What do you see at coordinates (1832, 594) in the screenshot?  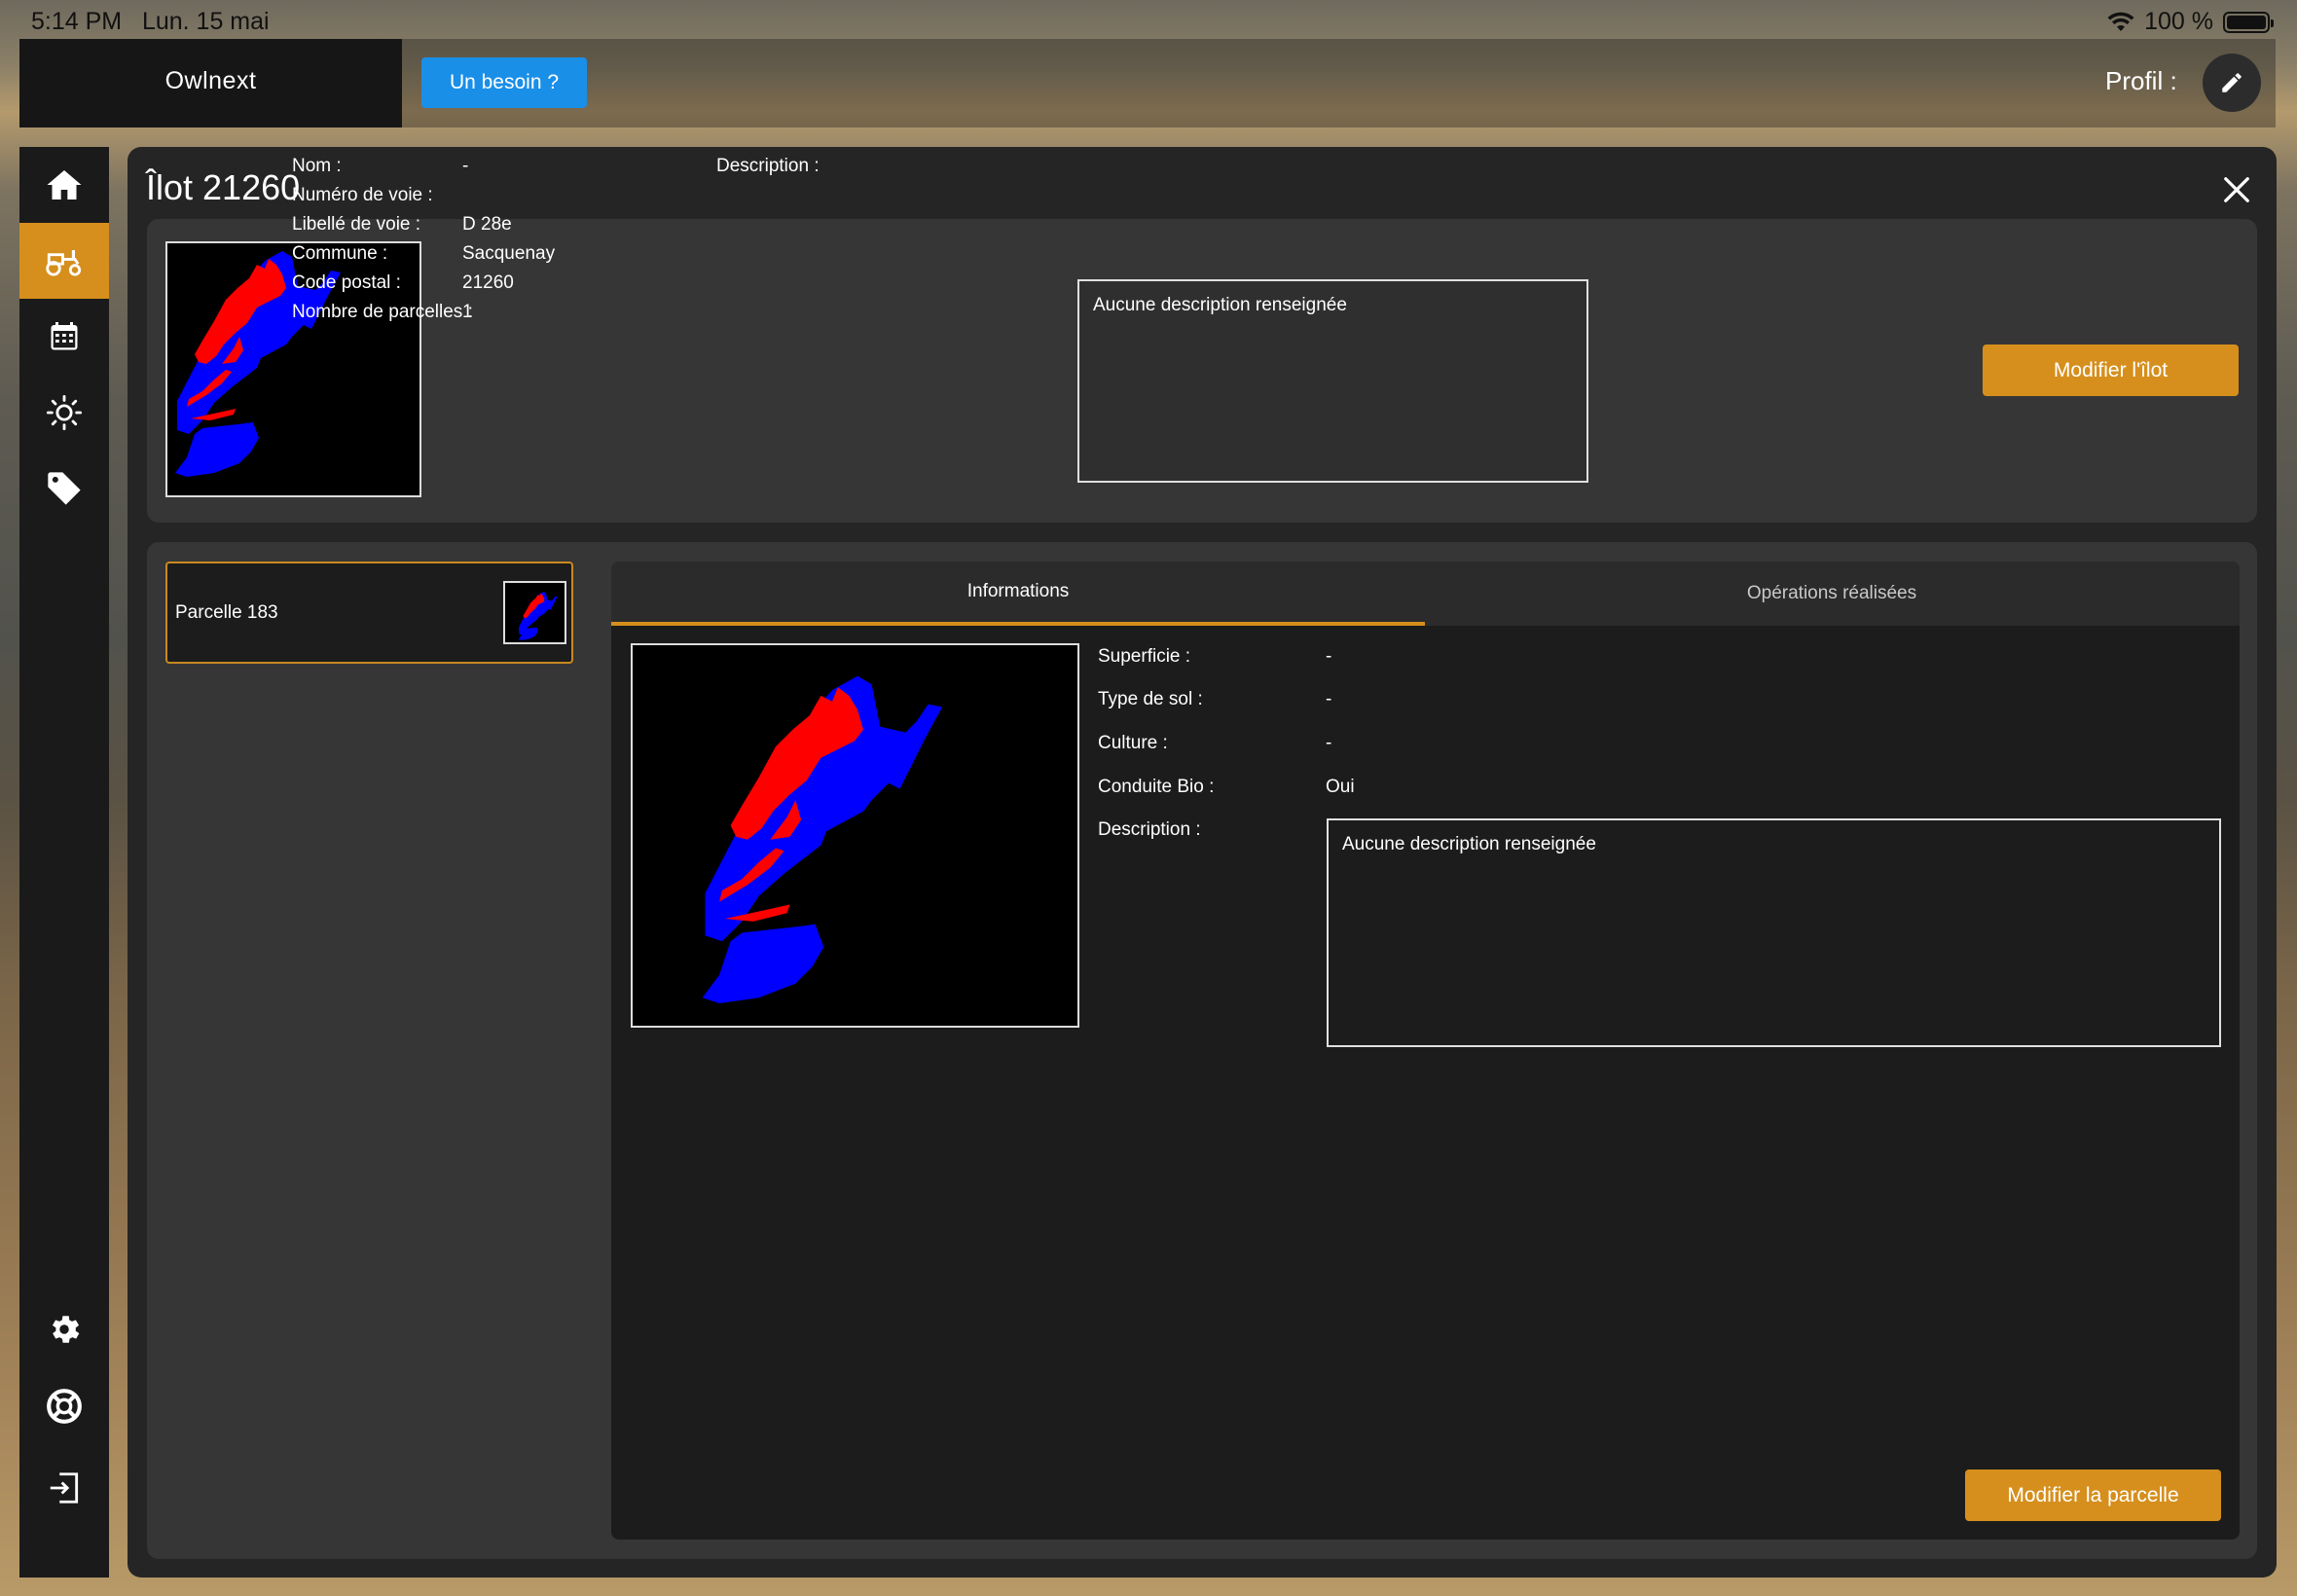 I see `tab-operations: Opérations réalisées` at bounding box center [1832, 594].